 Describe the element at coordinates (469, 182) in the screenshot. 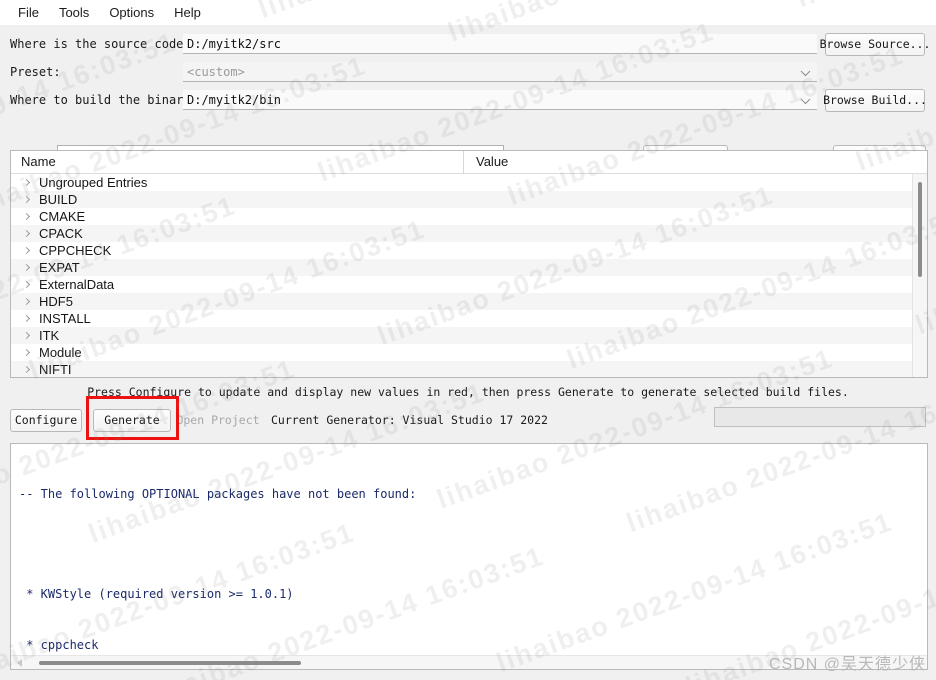

I see `table-row: Ungrouped Entries` at that location.